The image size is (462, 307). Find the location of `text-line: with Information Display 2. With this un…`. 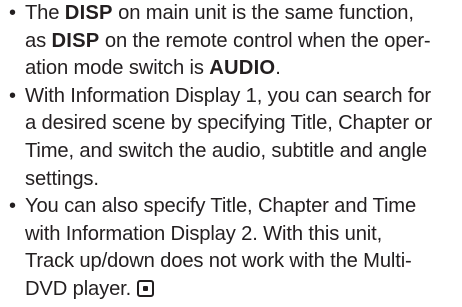

text-line: with Information Display 2. With this un… is located at coordinates (243, 235).